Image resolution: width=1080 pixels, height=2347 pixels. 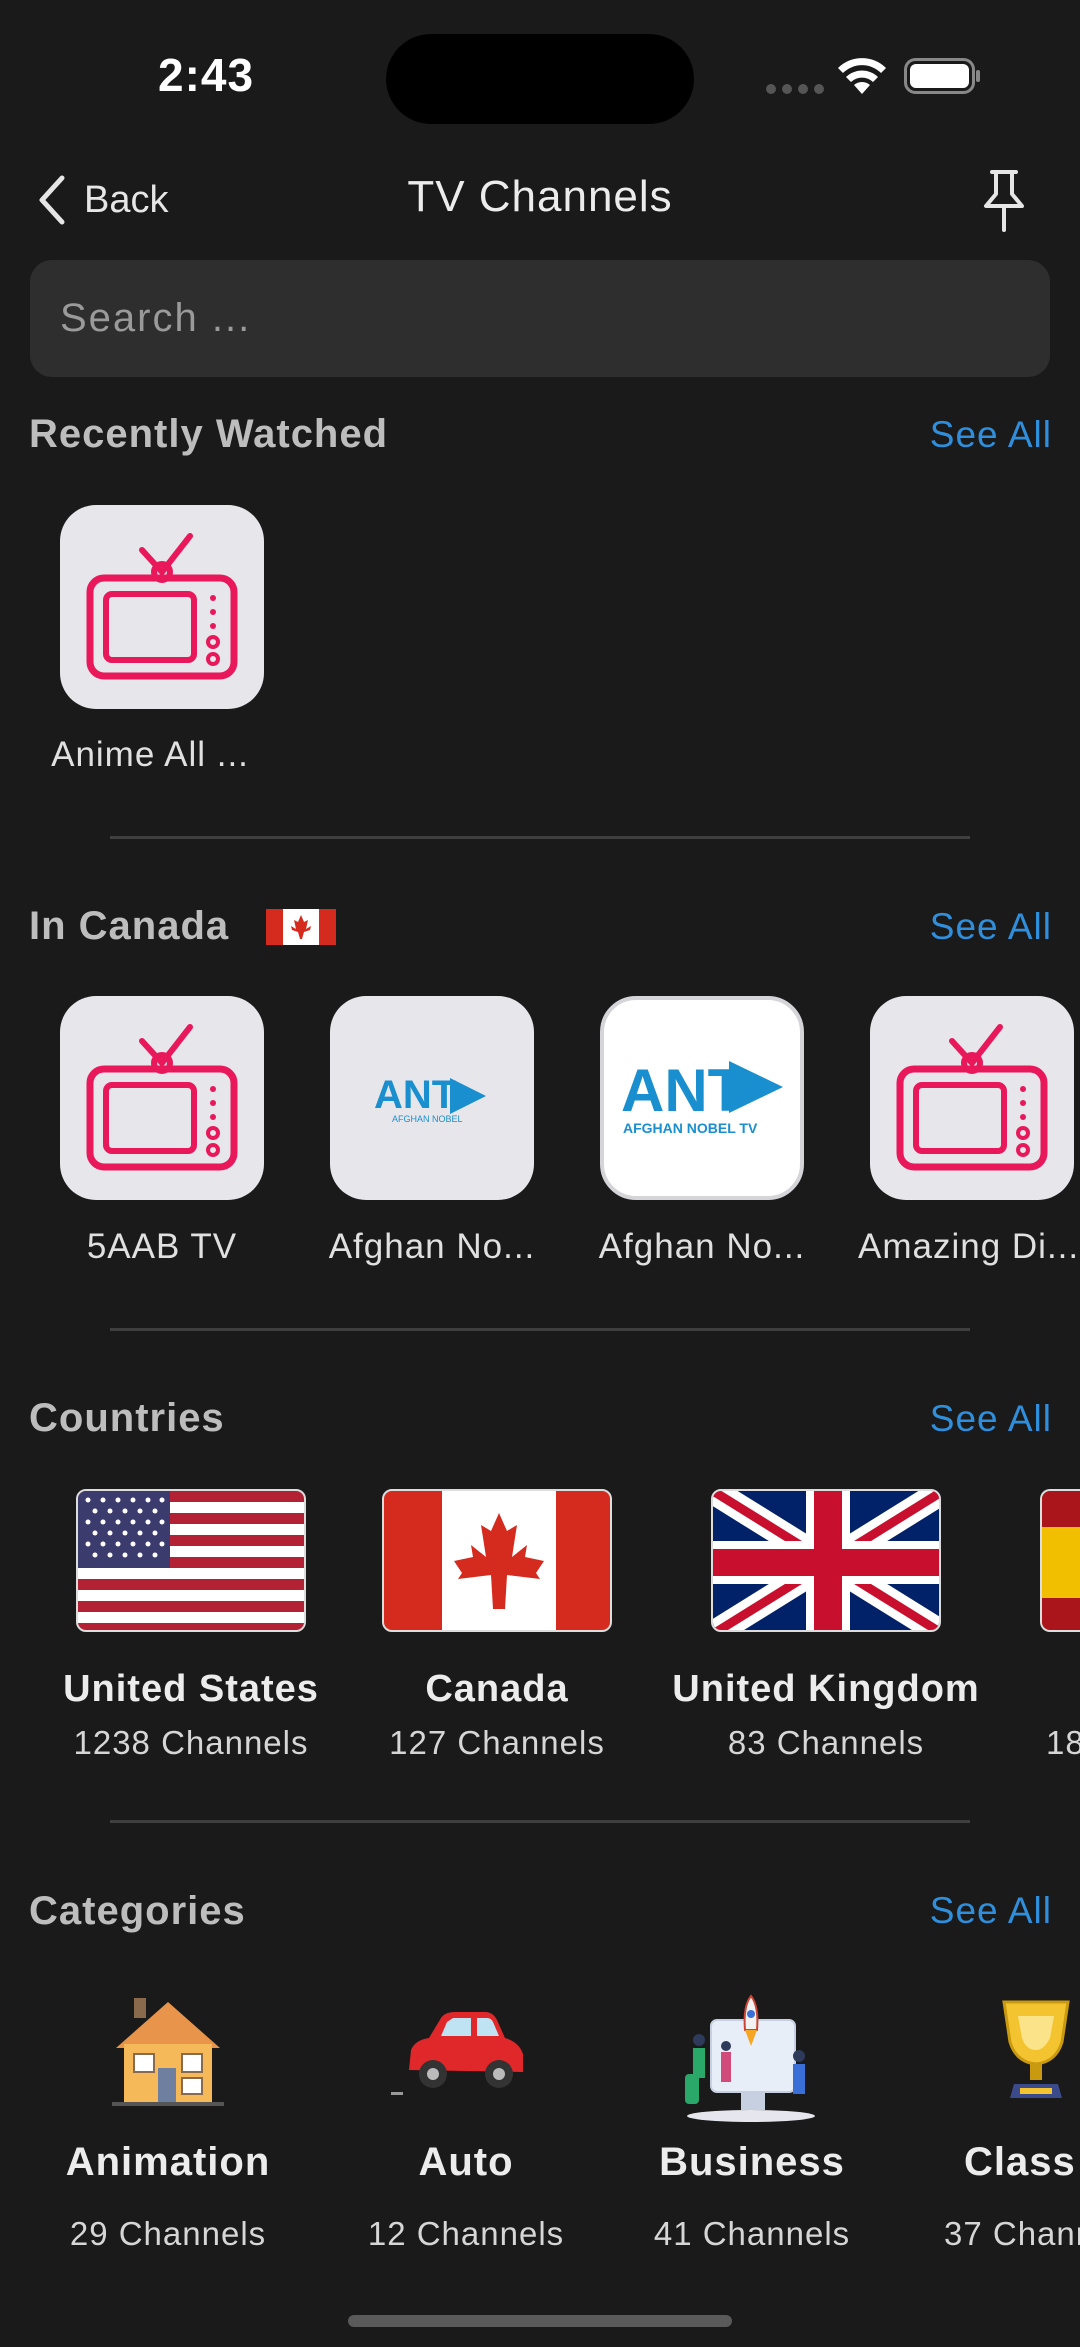 What do you see at coordinates (209, 434) in the screenshot?
I see `section-title-recently-watched: Recently Watched` at bounding box center [209, 434].